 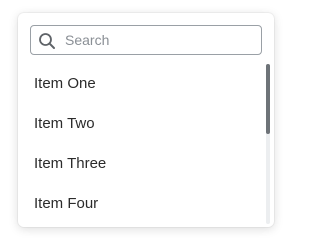 I want to click on search-box, so click(x=146, y=40).